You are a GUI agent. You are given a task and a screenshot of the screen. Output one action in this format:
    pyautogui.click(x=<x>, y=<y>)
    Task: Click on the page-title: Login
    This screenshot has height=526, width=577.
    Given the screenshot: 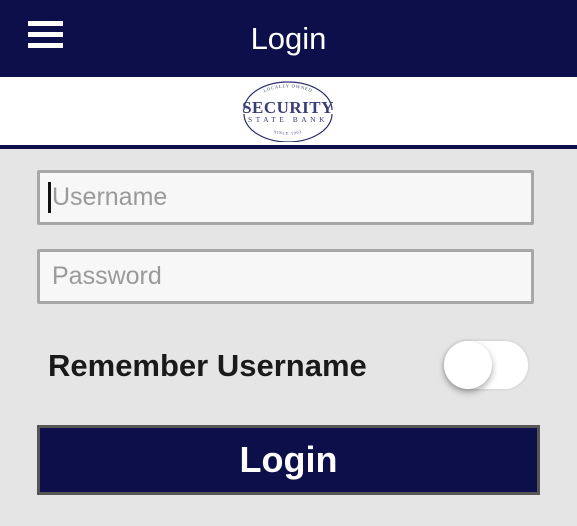 What is the action you would take?
    pyautogui.click(x=288, y=38)
    